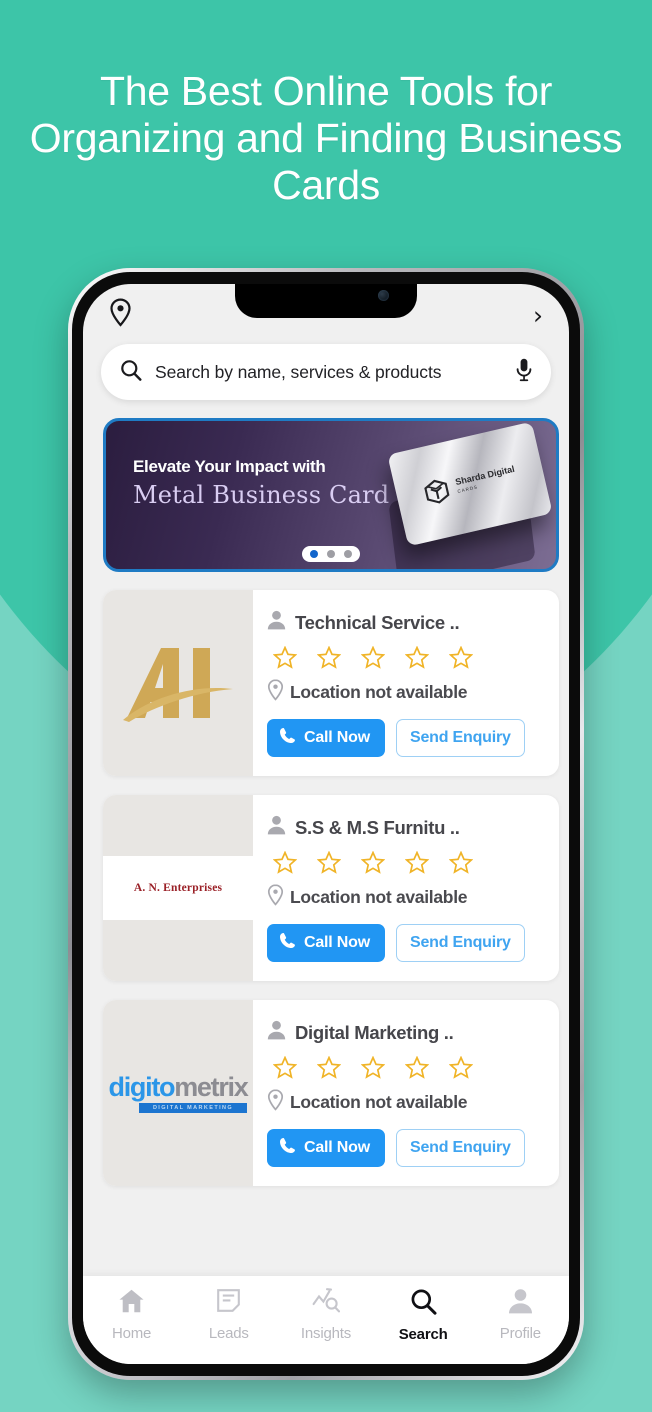  I want to click on nav-item-search: Search, so click(423, 1315).